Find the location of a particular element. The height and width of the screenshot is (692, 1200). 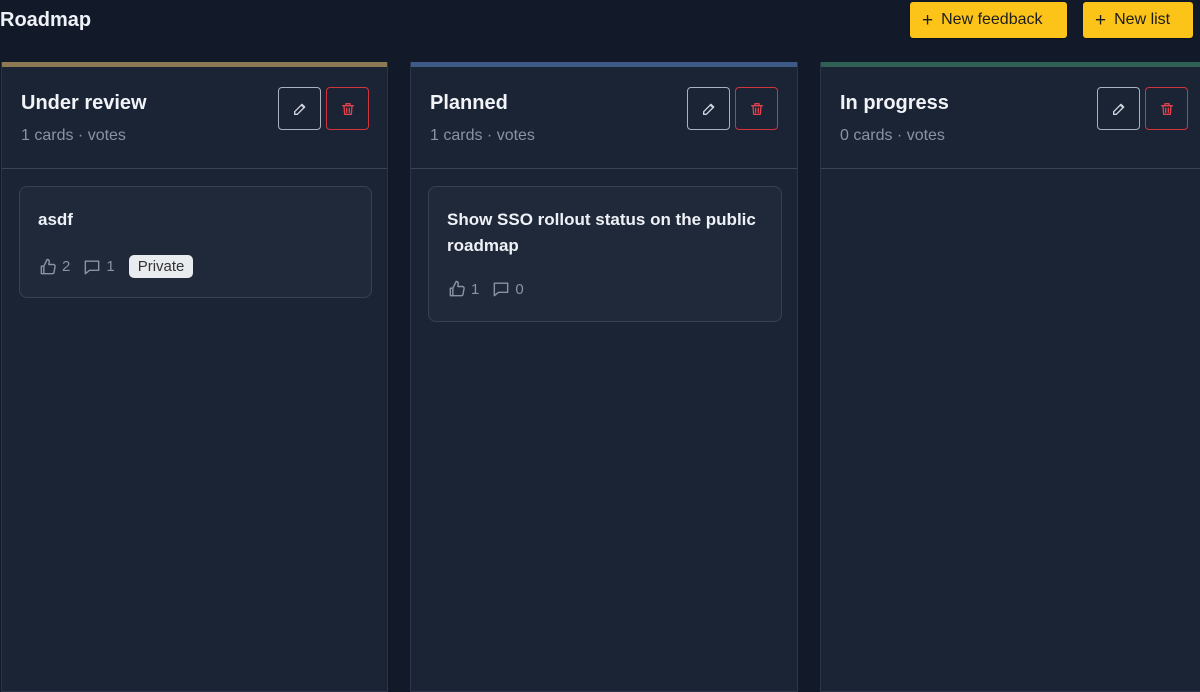

comment-count: 1 is located at coordinates (98, 267).